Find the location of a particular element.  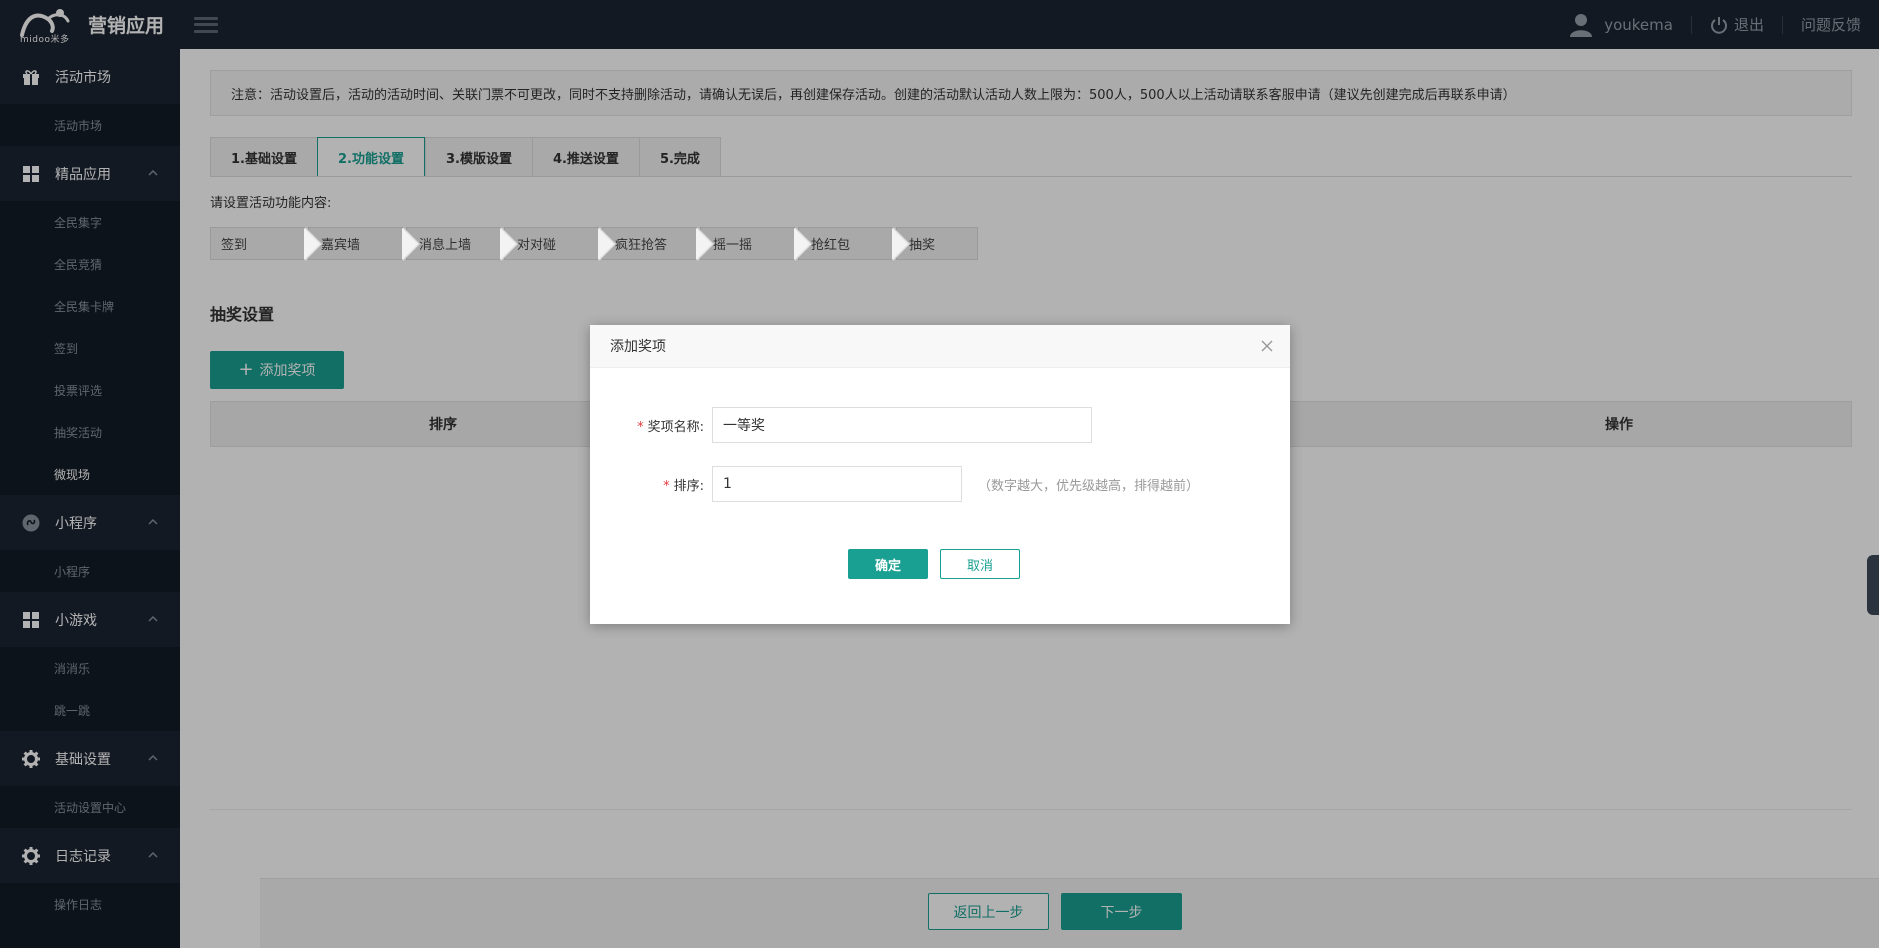

prize-sort-label-text: 排序: is located at coordinates (688, 486).